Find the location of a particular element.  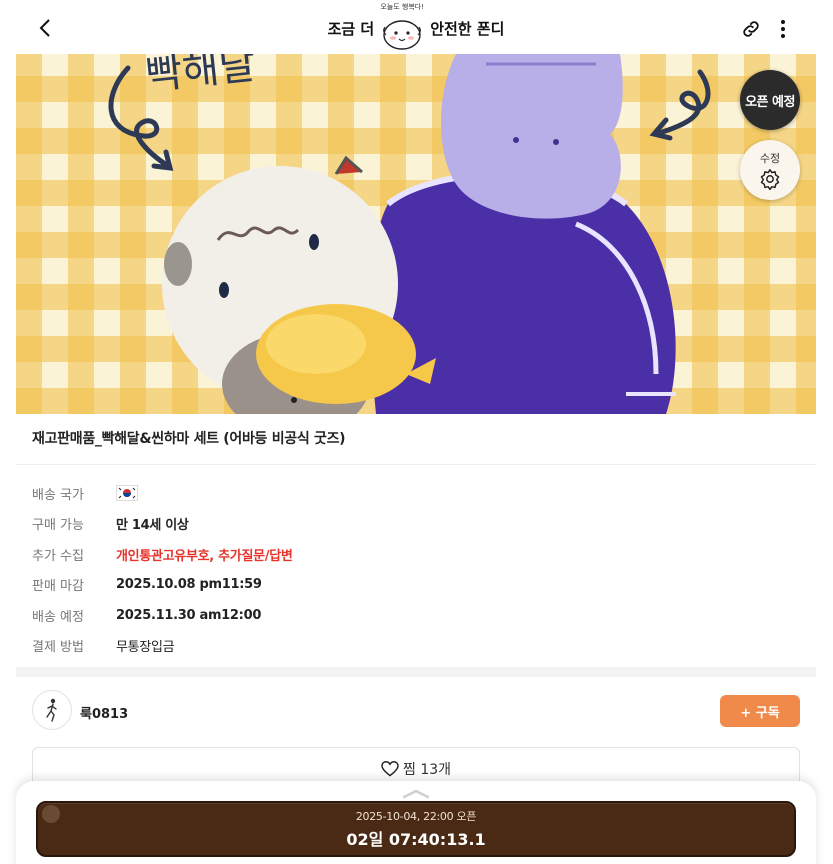

info-label: 배송 예정 is located at coordinates (58, 617).